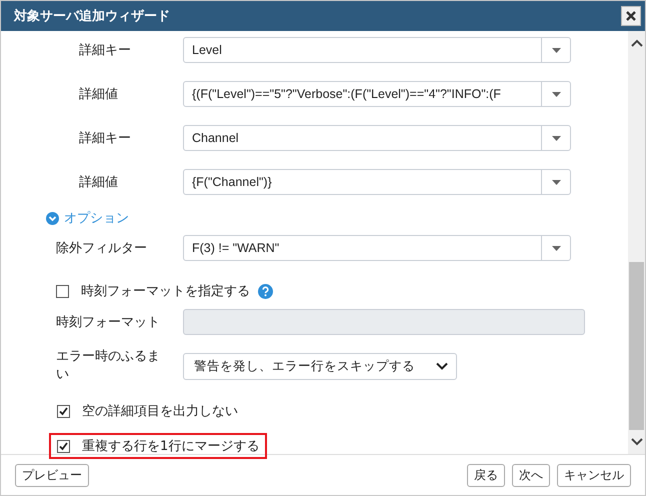 This screenshot has width=646, height=496. What do you see at coordinates (171, 446) in the screenshot?
I see `checkbox-label: 重複する行を1行にマージする` at bounding box center [171, 446].